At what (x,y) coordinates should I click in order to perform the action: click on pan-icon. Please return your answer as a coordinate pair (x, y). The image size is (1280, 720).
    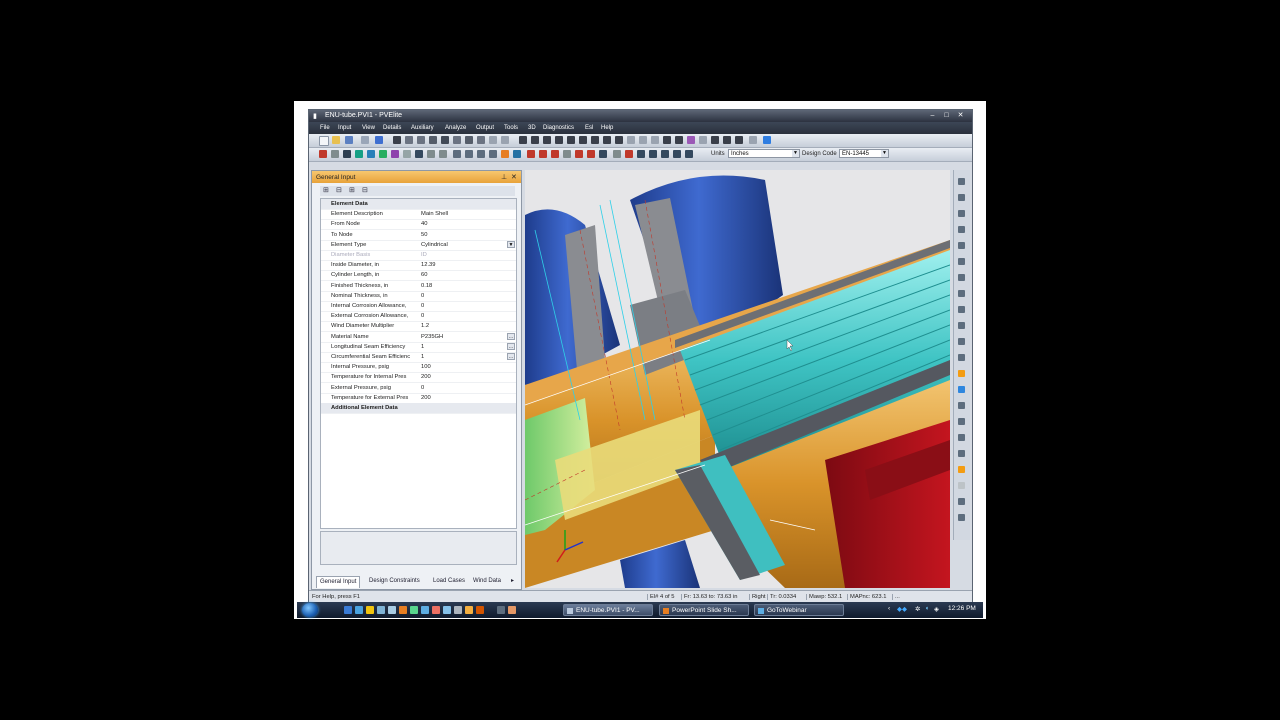
    Looking at the image, I should click on (961, 389).